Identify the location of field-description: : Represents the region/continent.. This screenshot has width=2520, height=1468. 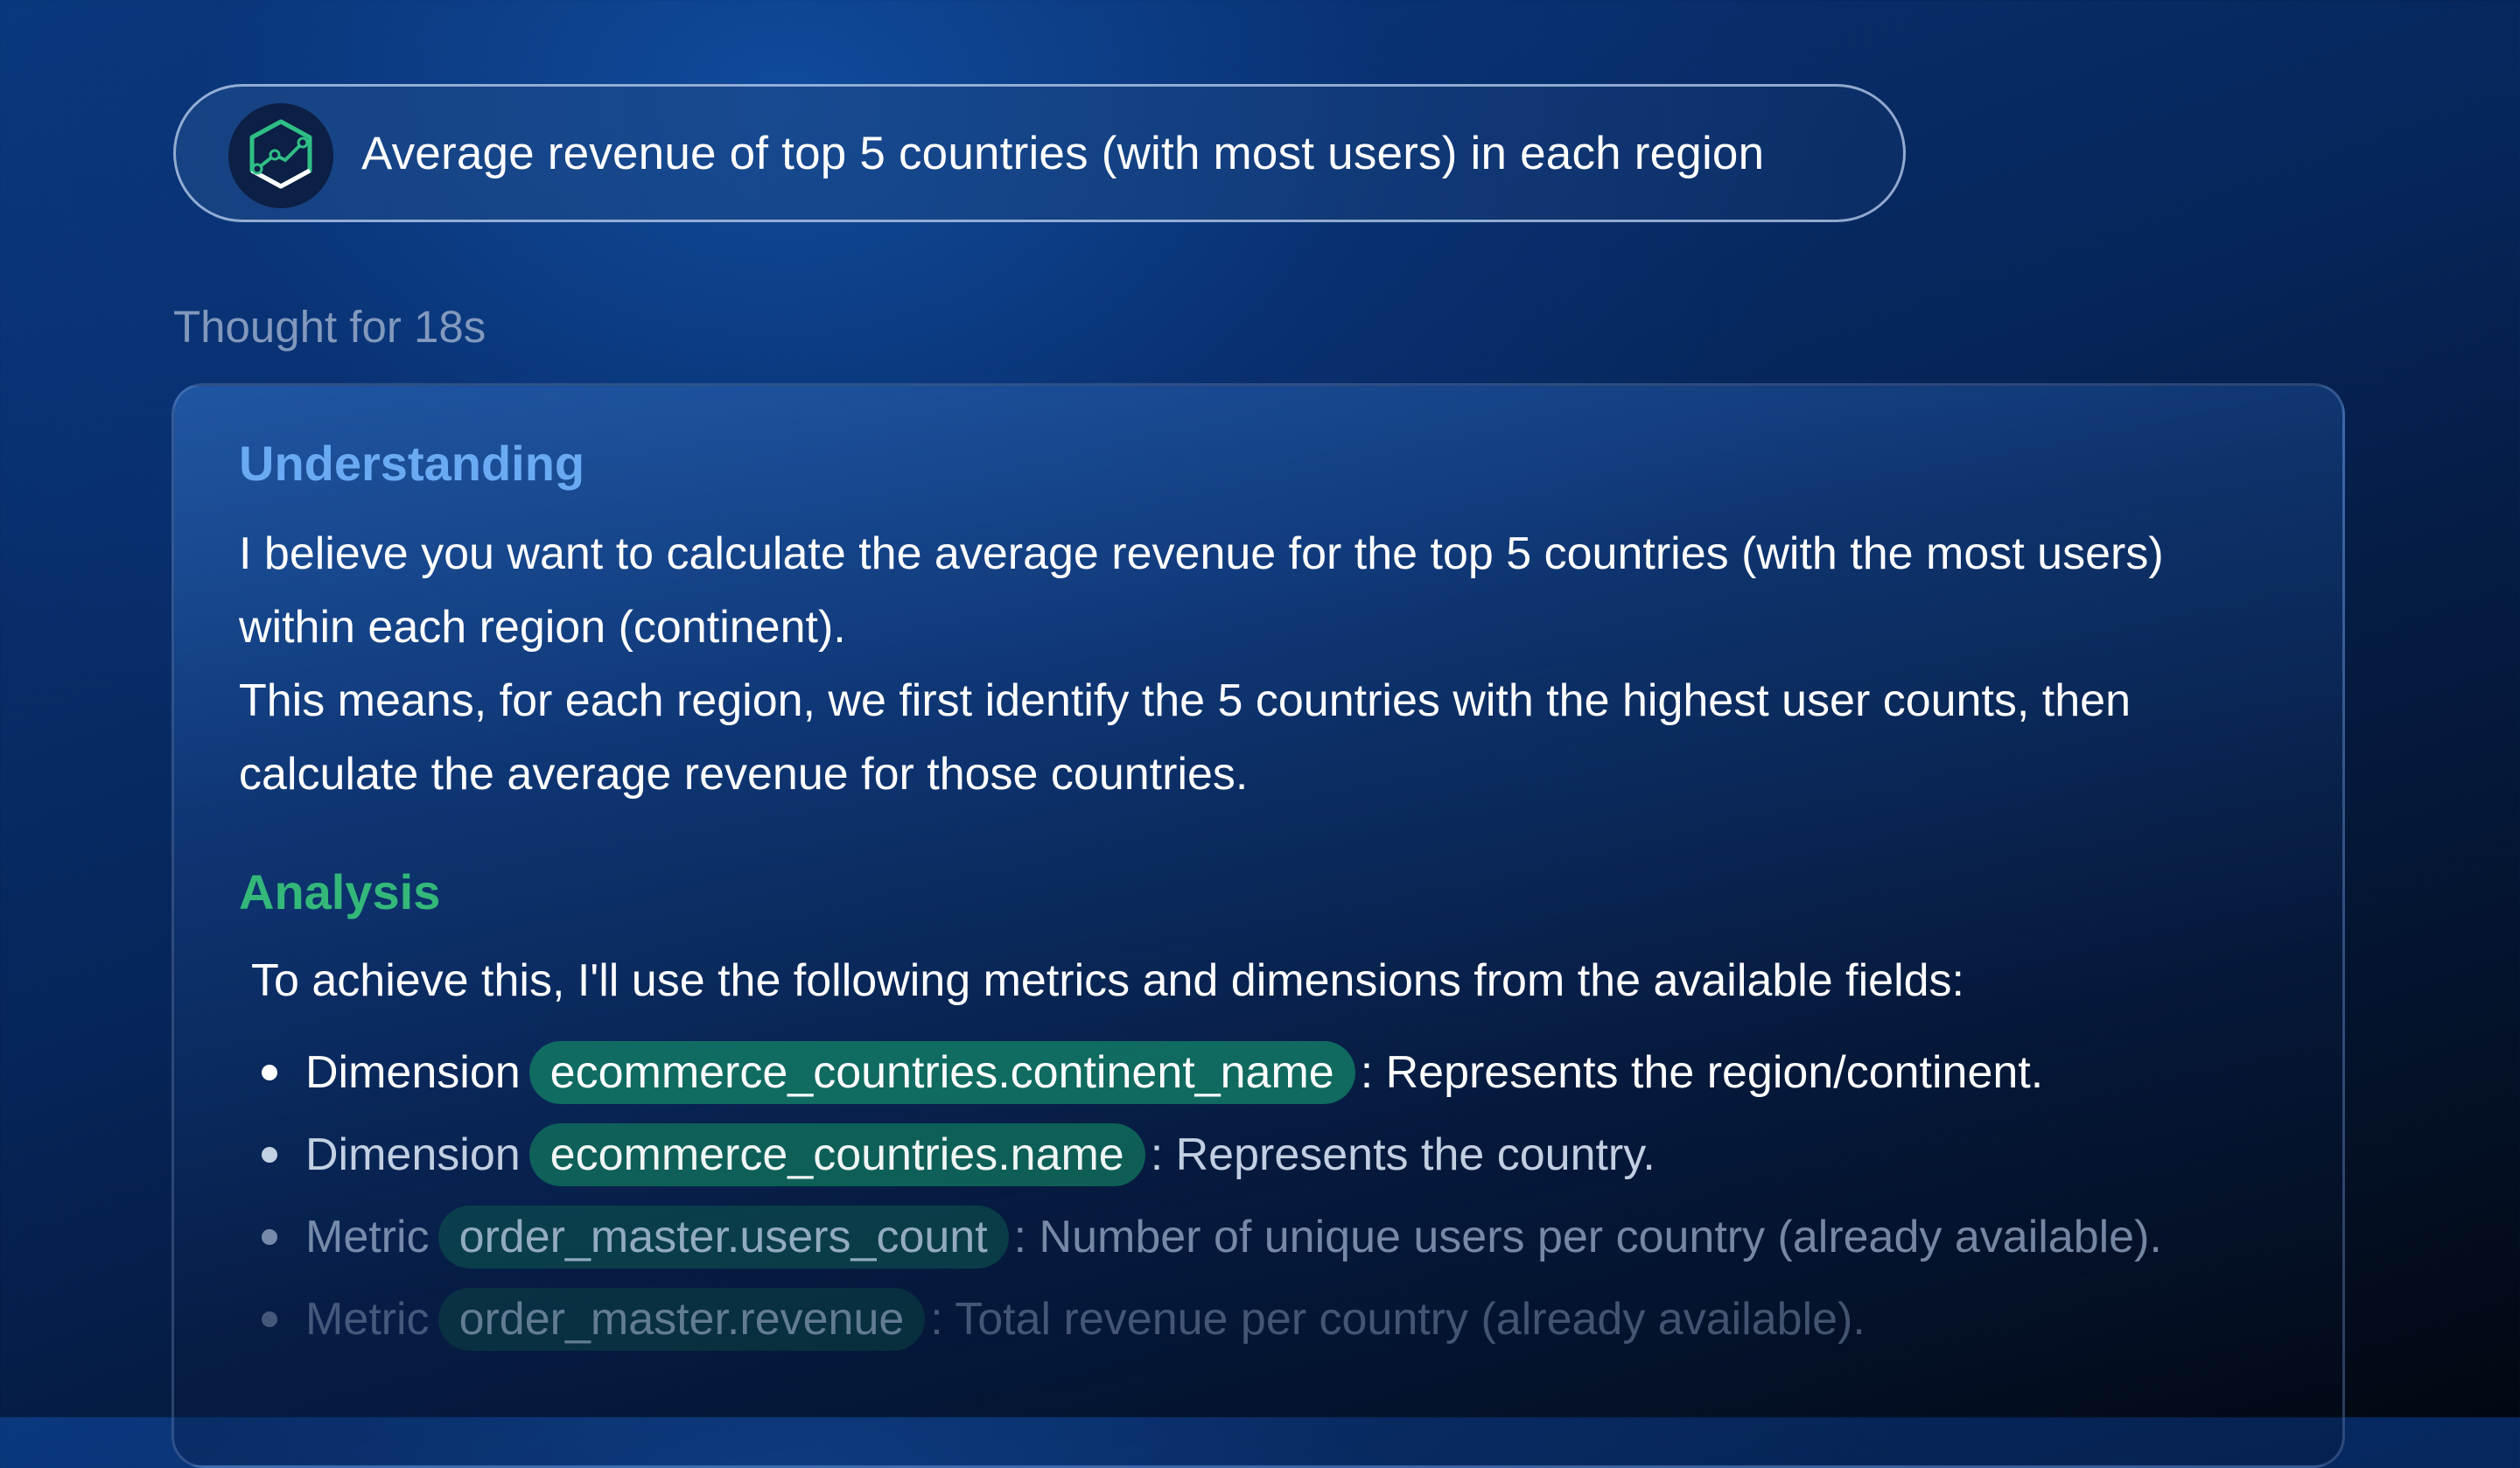
(1702, 1072).